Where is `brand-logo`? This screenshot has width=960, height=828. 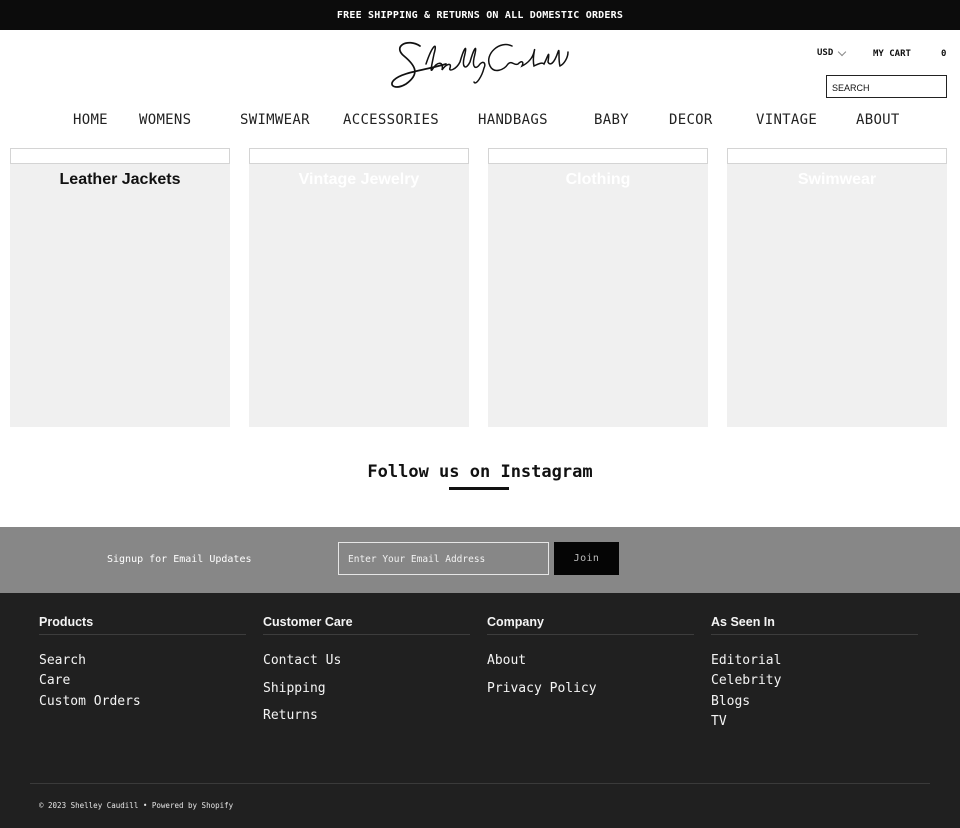 brand-logo is located at coordinates (480, 63).